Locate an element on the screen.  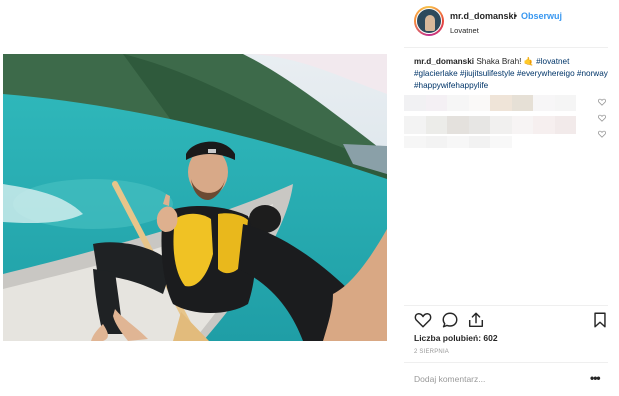
comment-input is located at coordinates (494, 379).